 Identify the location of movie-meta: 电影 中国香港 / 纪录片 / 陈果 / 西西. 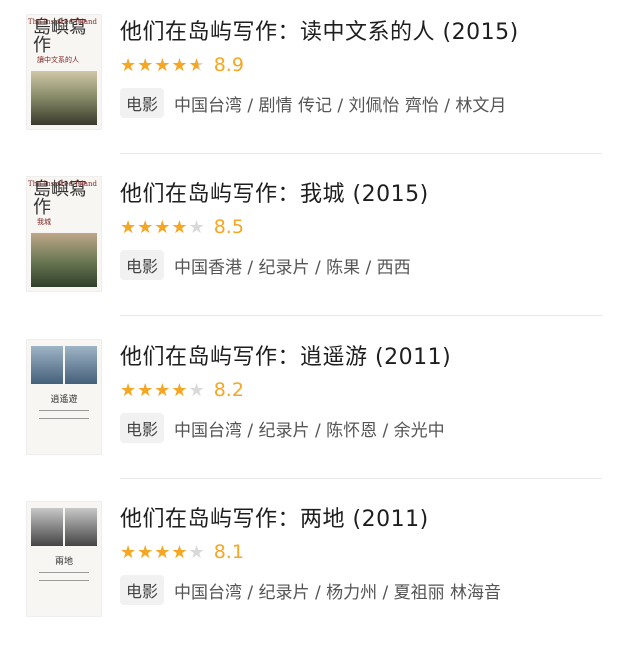
(265, 265).